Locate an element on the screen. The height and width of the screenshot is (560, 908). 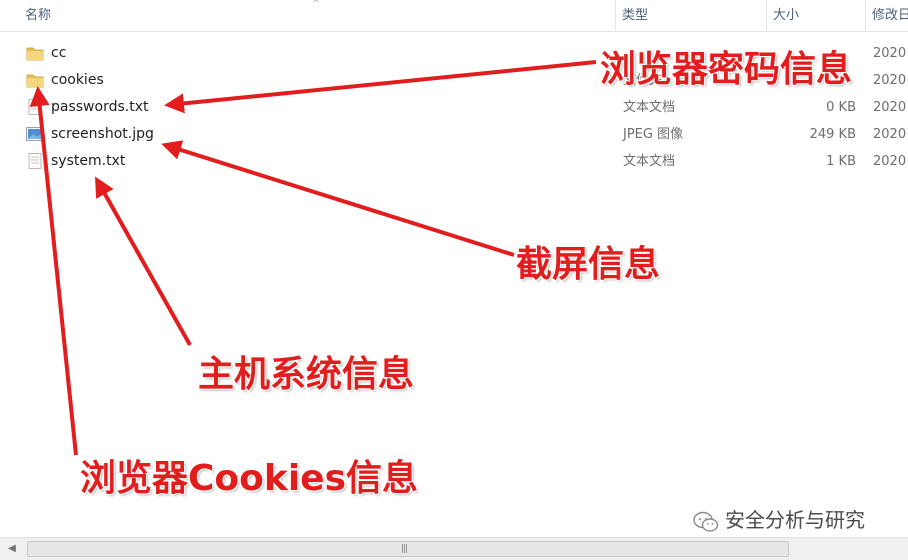
annotation-system: 主机系统信息 is located at coordinates (306, 374).